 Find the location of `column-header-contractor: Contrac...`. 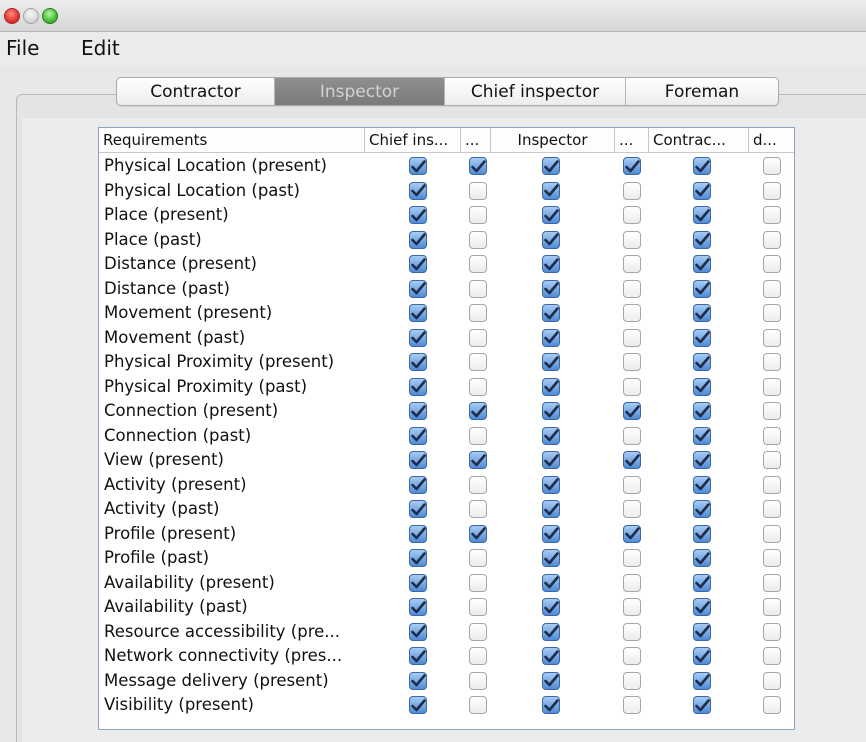

column-header-contractor: Contrac... is located at coordinates (699, 140).